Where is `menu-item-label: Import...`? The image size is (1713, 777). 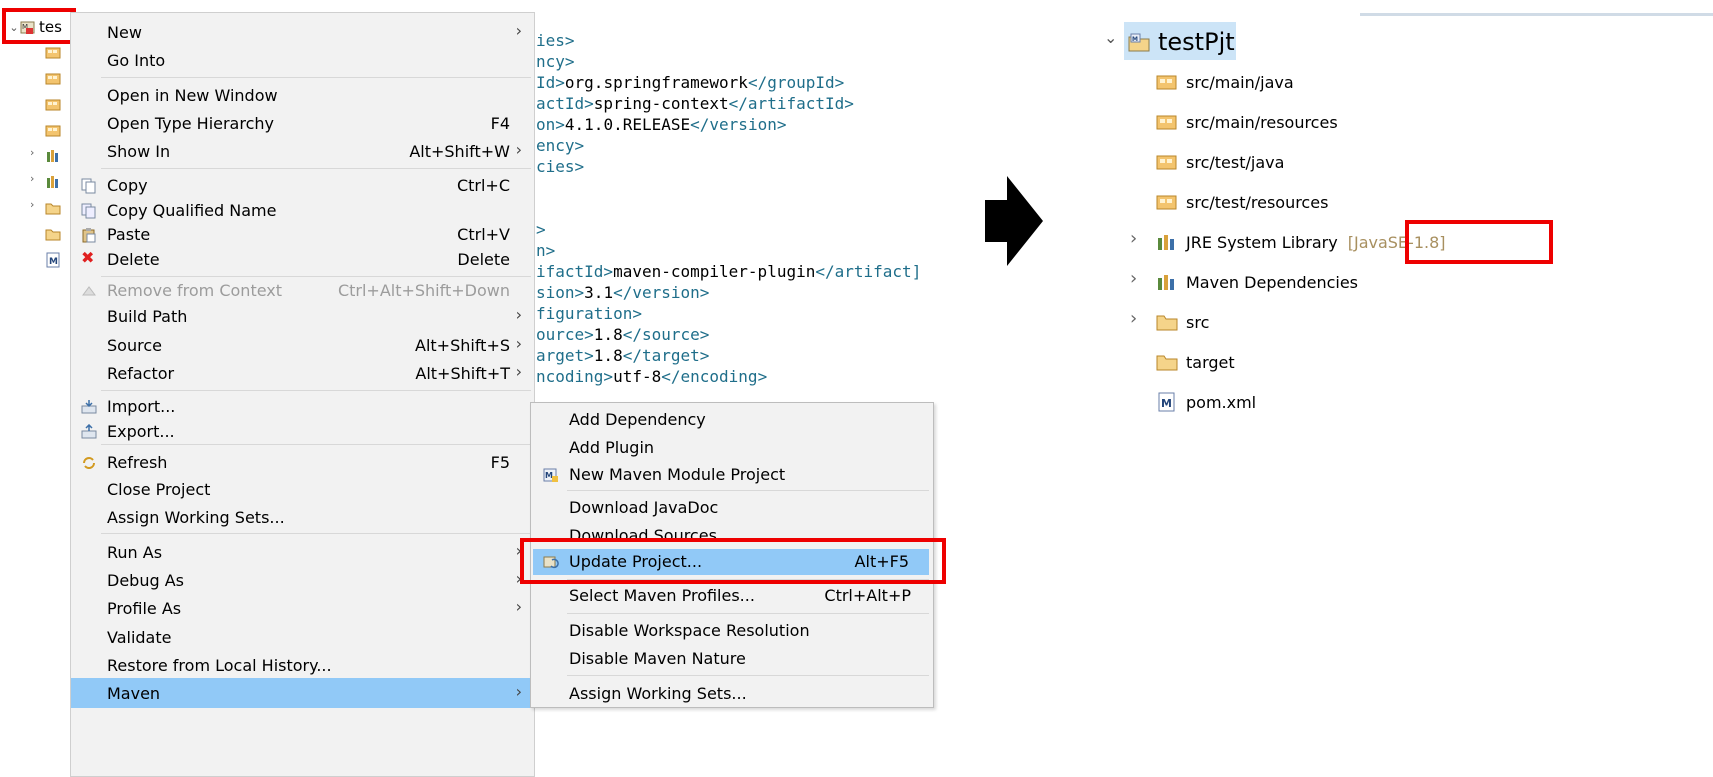 menu-item-label: Import... is located at coordinates (141, 406).